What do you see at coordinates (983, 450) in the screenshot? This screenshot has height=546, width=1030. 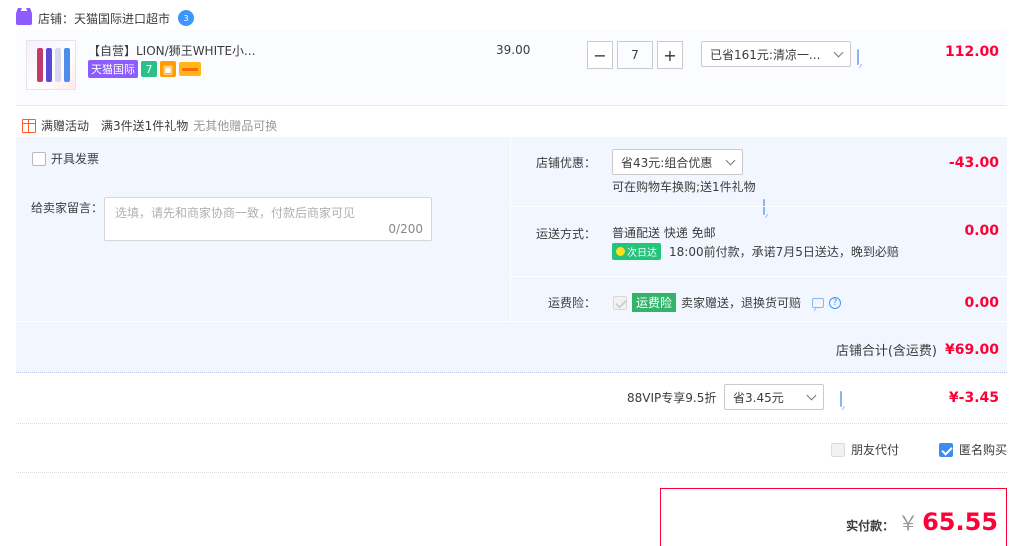 I see `anonymous-label: 匿名购买` at bounding box center [983, 450].